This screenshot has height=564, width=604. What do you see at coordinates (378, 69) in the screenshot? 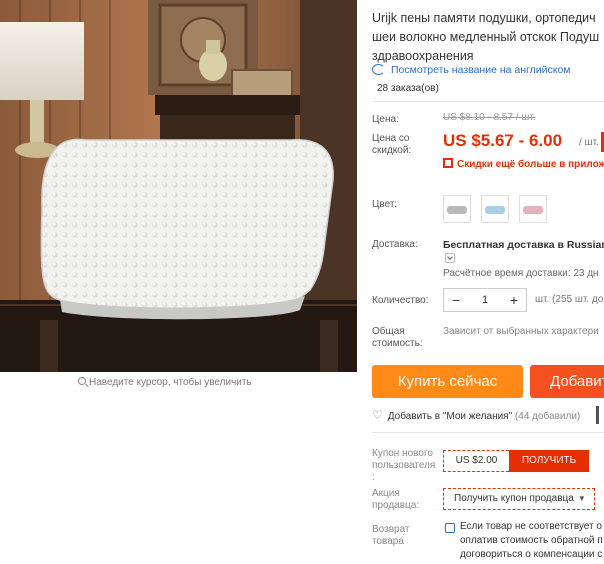
I see `translate-icon` at bounding box center [378, 69].